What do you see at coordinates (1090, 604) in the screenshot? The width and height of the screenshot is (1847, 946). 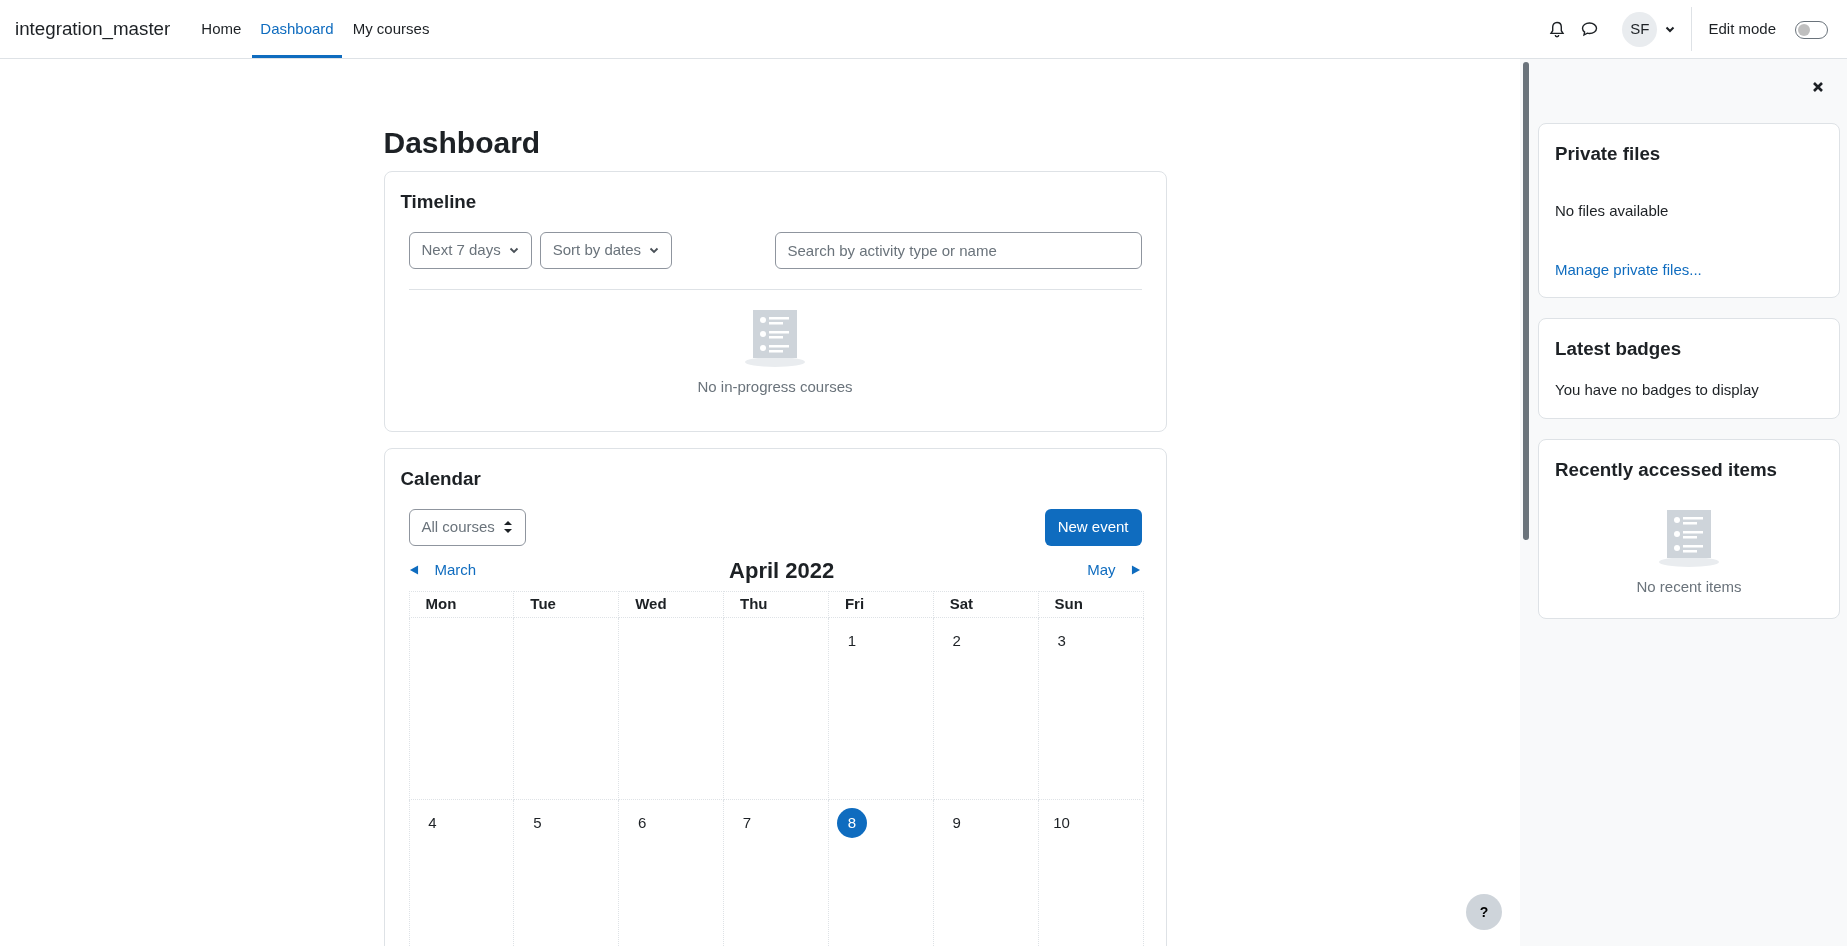 I see `weekday-header: Sun` at bounding box center [1090, 604].